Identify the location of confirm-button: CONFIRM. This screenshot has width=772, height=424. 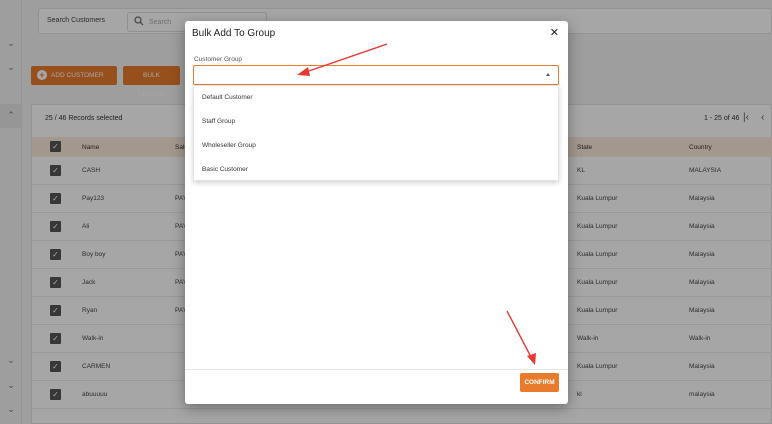
(539, 382).